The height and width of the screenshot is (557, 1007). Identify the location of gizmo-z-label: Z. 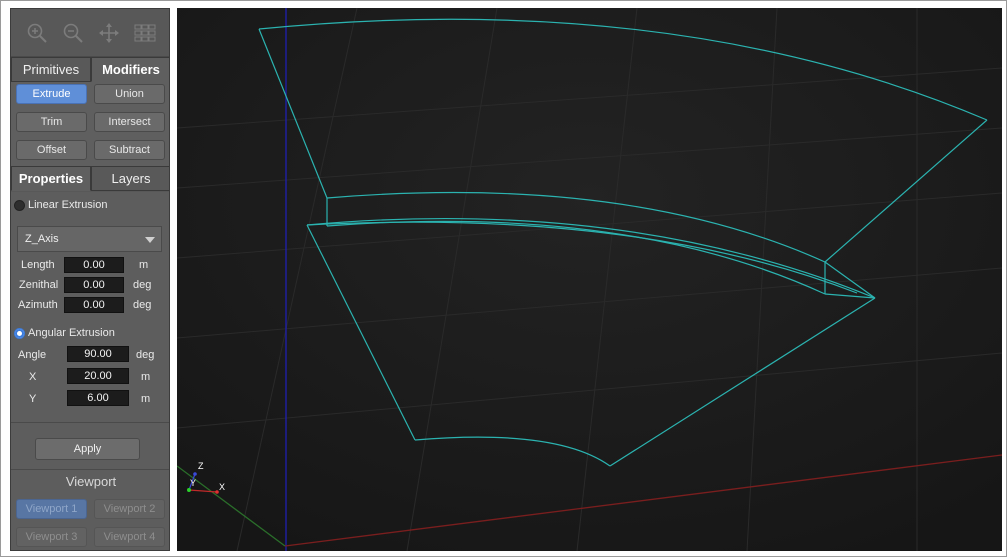
(201, 466).